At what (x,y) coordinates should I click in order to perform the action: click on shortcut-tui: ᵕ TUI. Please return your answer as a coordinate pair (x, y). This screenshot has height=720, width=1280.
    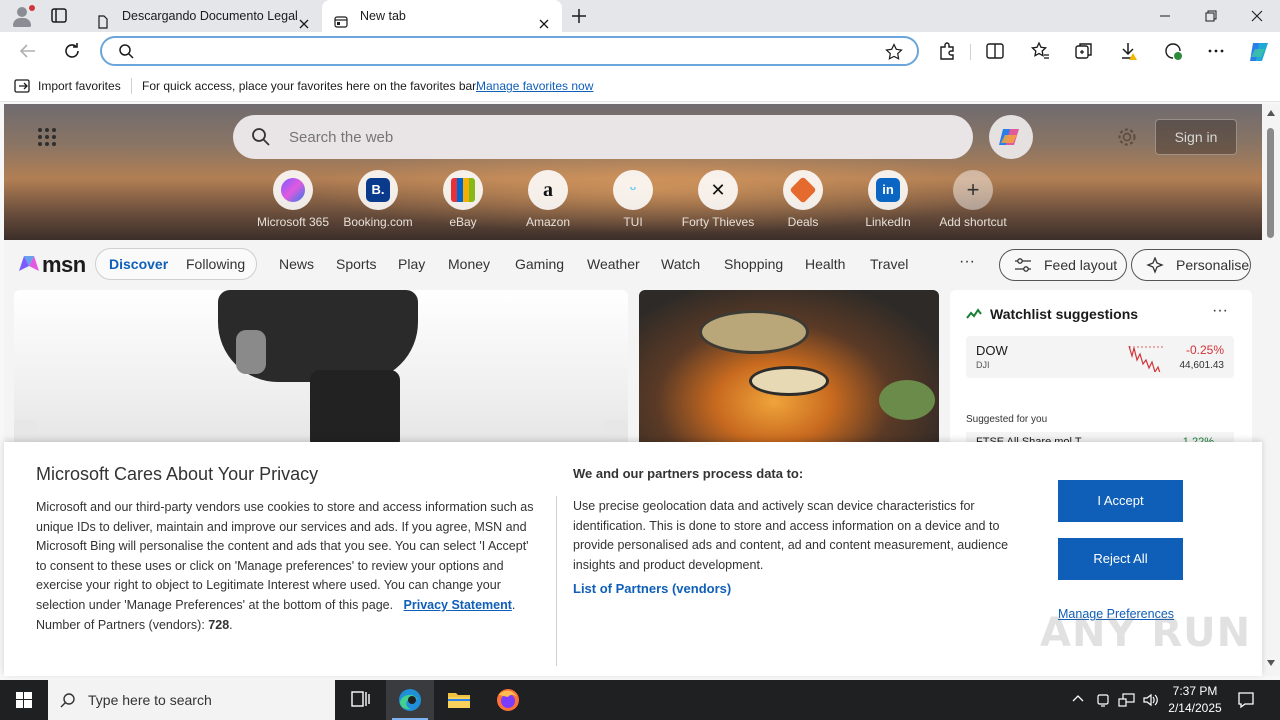
    Looking at the image, I should click on (633, 199).